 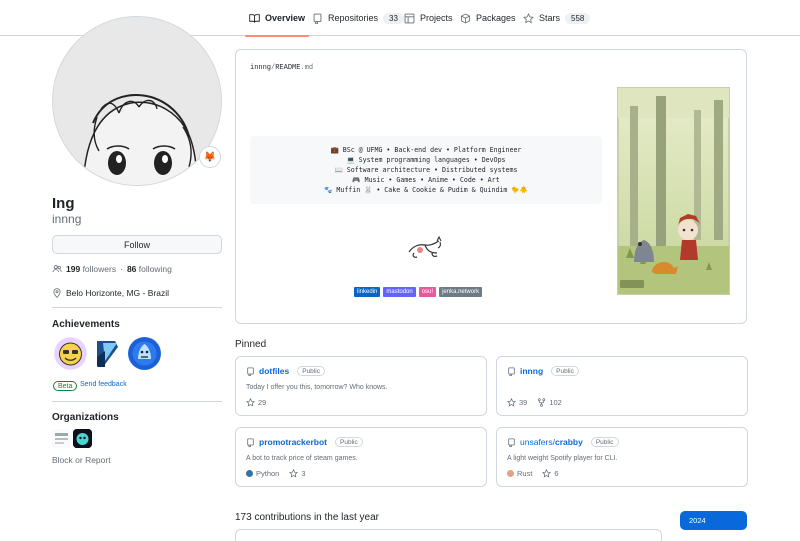 I want to click on readme-file-link: README, so click(x=287, y=68).